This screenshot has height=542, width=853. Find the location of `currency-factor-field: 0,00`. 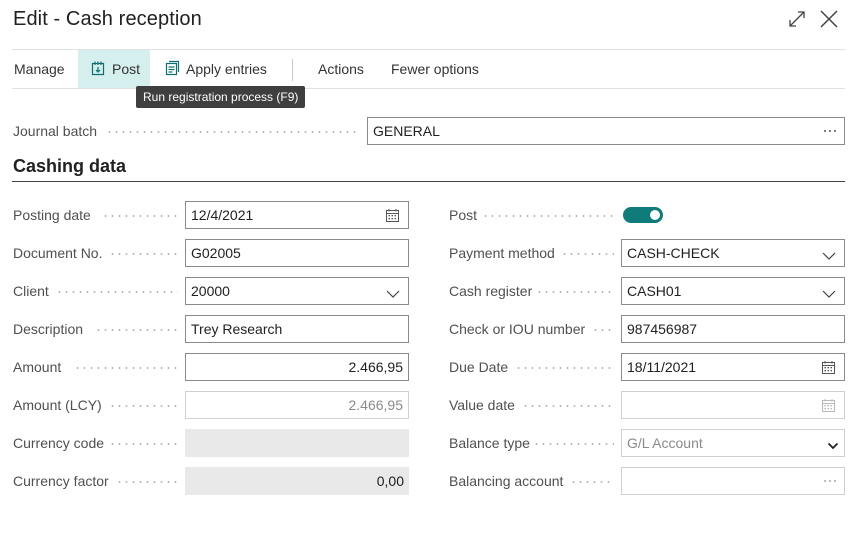

currency-factor-field: 0,00 is located at coordinates (297, 481).